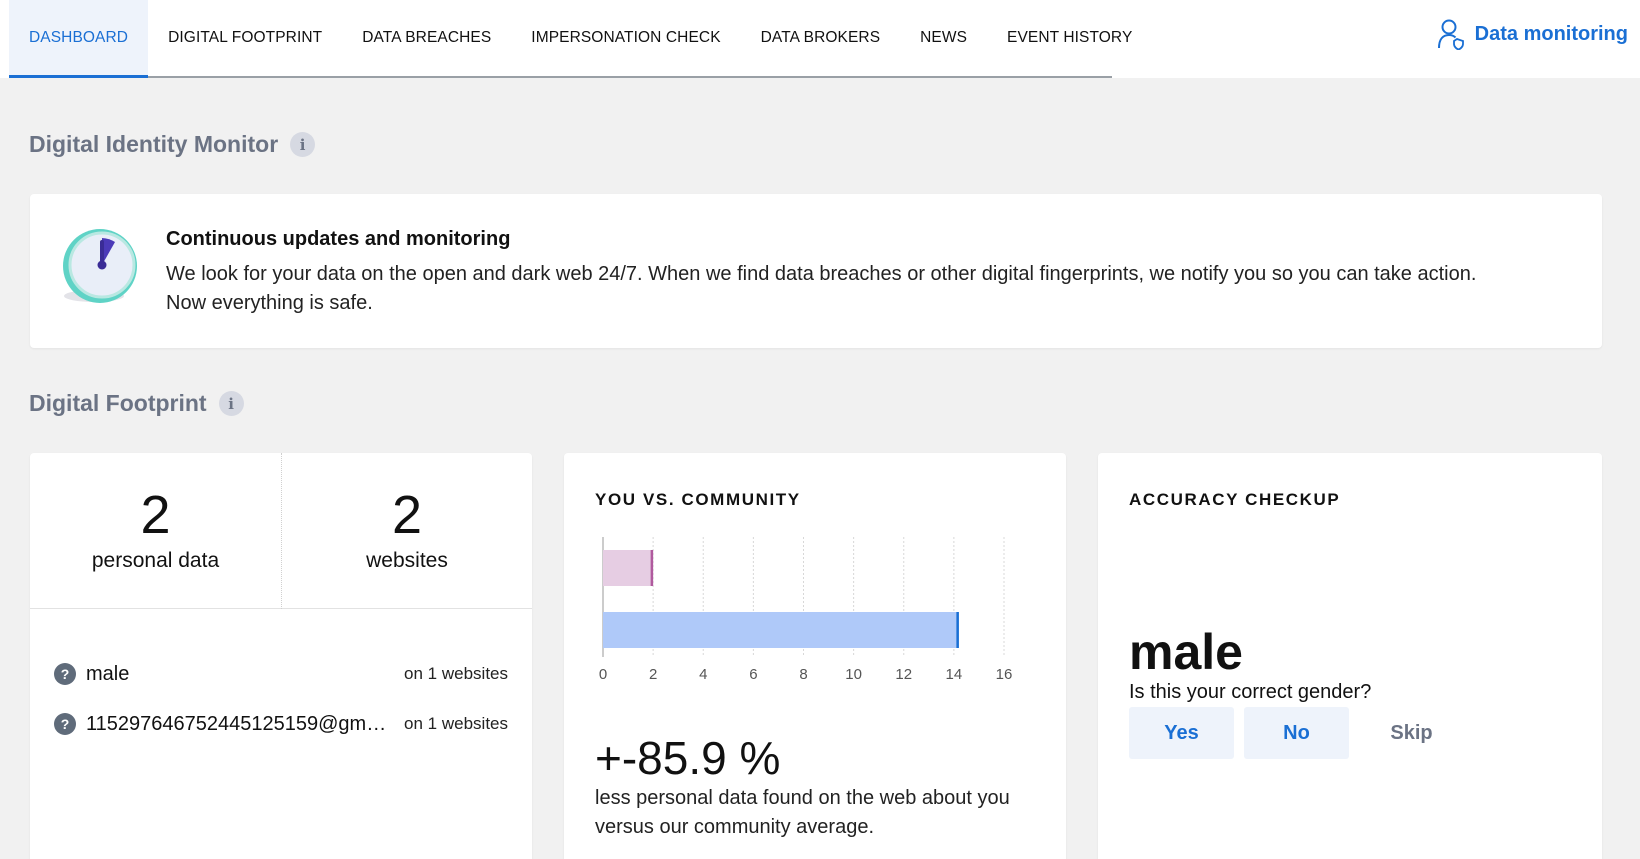 Image resolution: width=1640 pixels, height=859 pixels. I want to click on digital-footprint-title-text: Digital Footprint, so click(118, 403).